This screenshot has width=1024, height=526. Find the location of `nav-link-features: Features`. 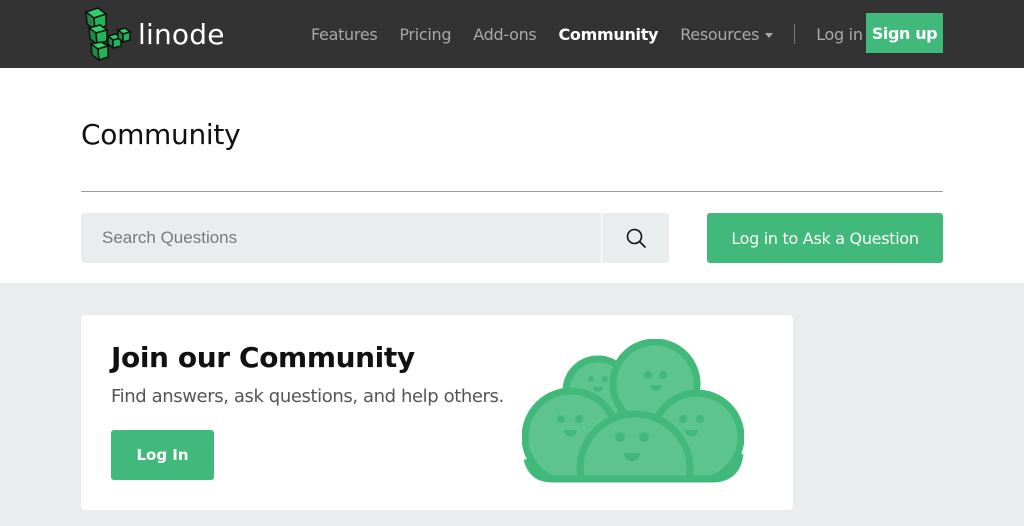

nav-link-features: Features is located at coordinates (344, 34).